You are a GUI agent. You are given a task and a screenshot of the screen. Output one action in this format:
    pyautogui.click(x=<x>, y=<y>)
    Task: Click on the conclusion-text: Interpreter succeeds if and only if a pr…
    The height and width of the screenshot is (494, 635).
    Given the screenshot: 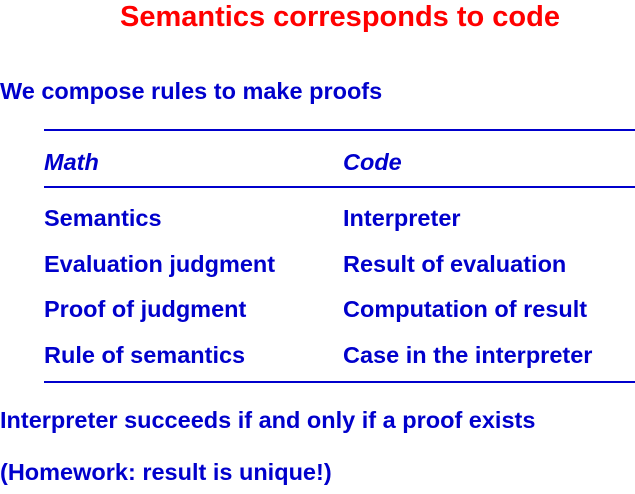 What is the action you would take?
    pyautogui.click(x=268, y=420)
    